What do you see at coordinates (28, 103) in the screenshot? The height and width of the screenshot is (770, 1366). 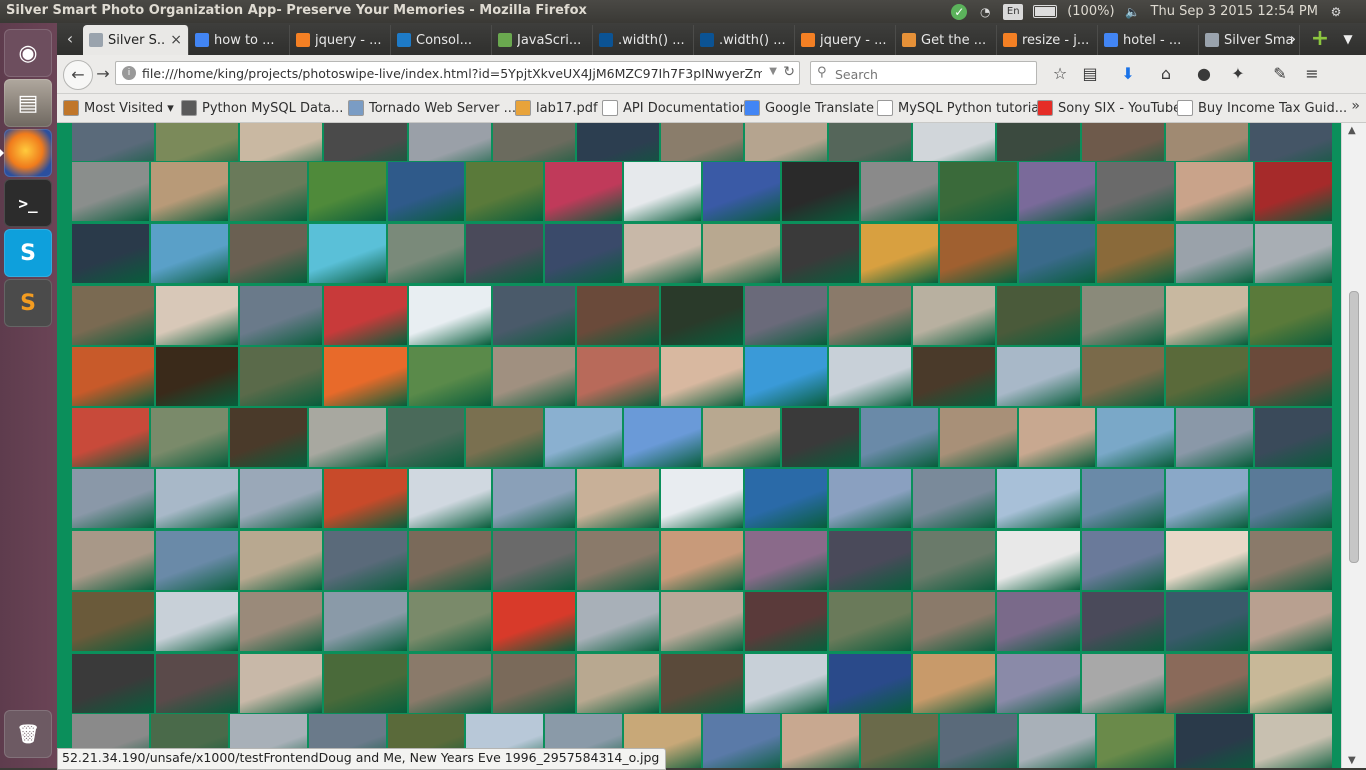 I see `files-icon: ▤` at bounding box center [28, 103].